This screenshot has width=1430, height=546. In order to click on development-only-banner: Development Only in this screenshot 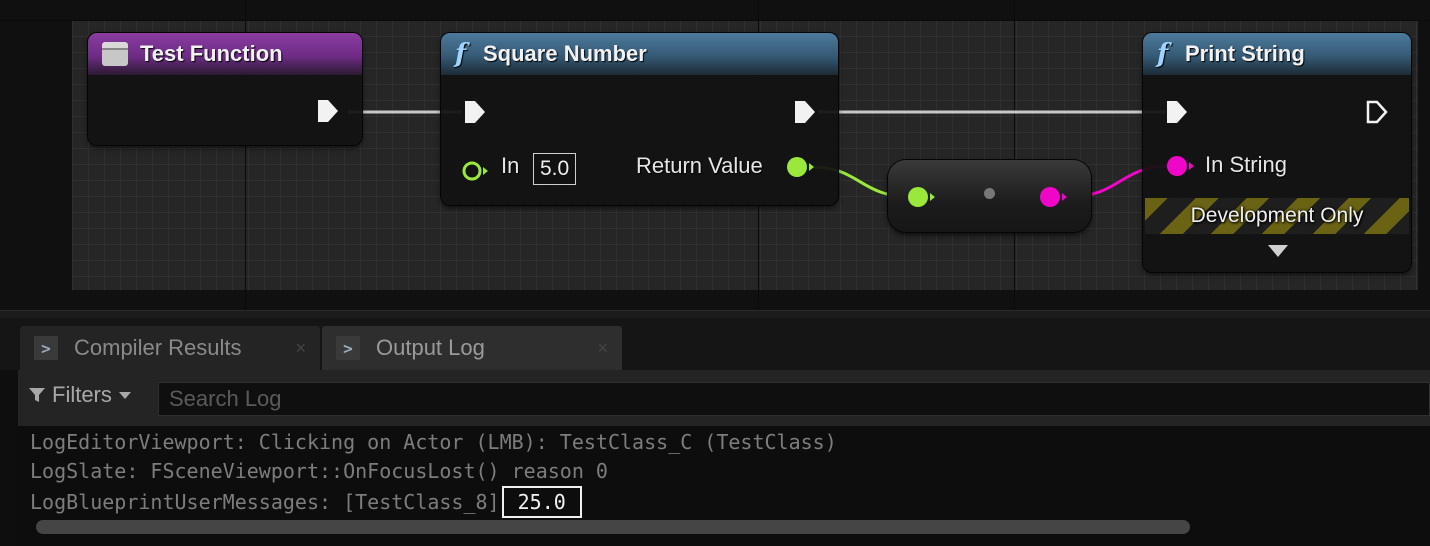, I will do `click(1277, 216)`.